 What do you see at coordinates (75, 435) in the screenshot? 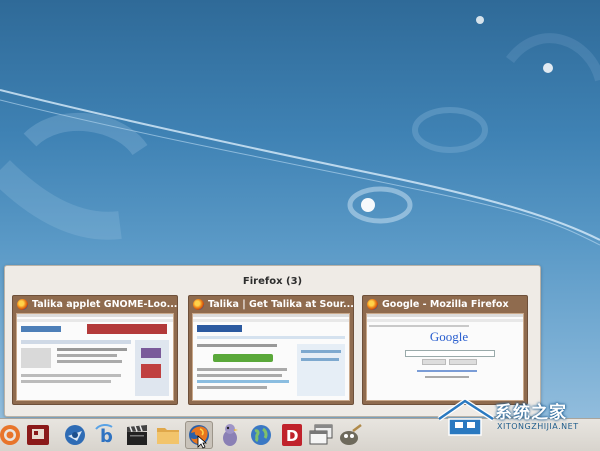
I see `thunderbird-icon` at bounding box center [75, 435].